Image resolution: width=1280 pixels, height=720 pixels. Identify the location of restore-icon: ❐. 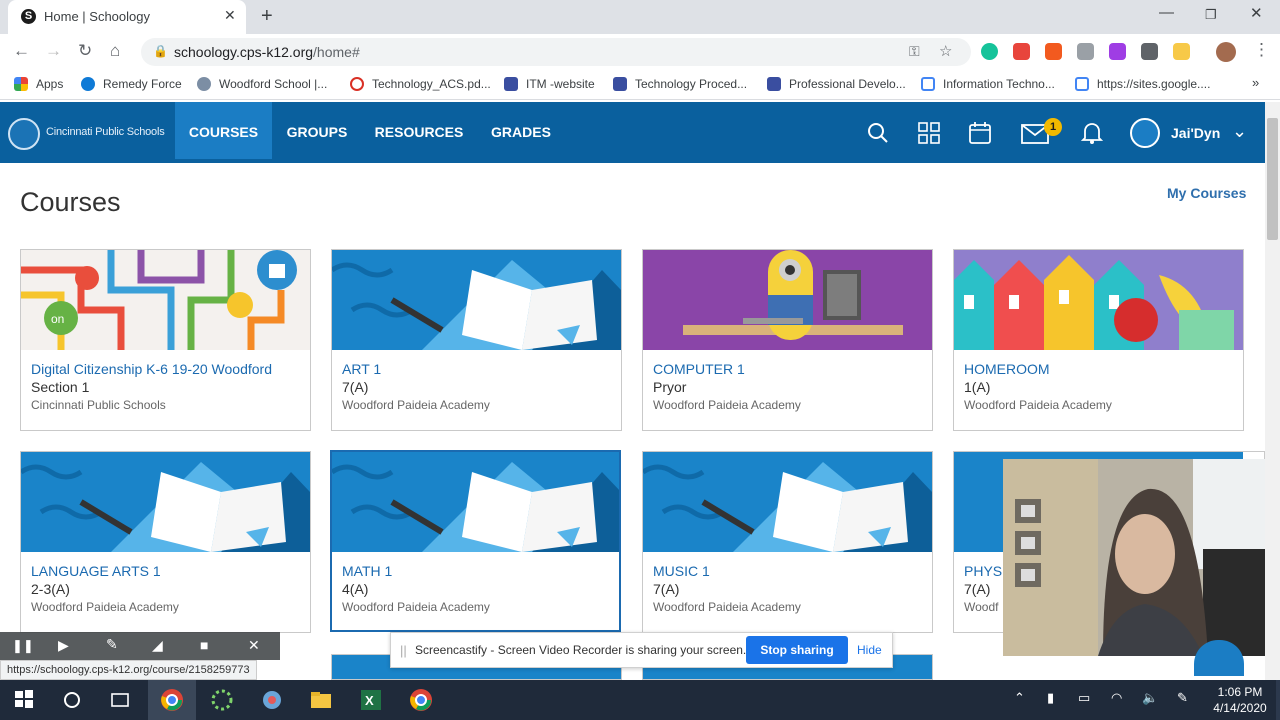
(1211, 15).